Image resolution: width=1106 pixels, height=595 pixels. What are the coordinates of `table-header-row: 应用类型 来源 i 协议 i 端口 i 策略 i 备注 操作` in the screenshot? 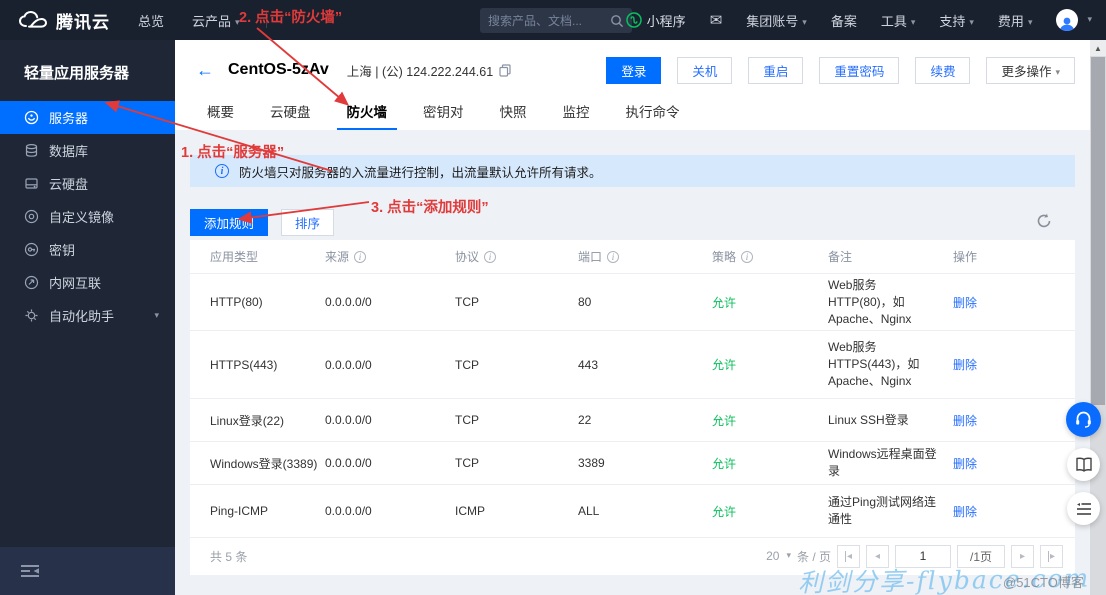 It's located at (632, 256).